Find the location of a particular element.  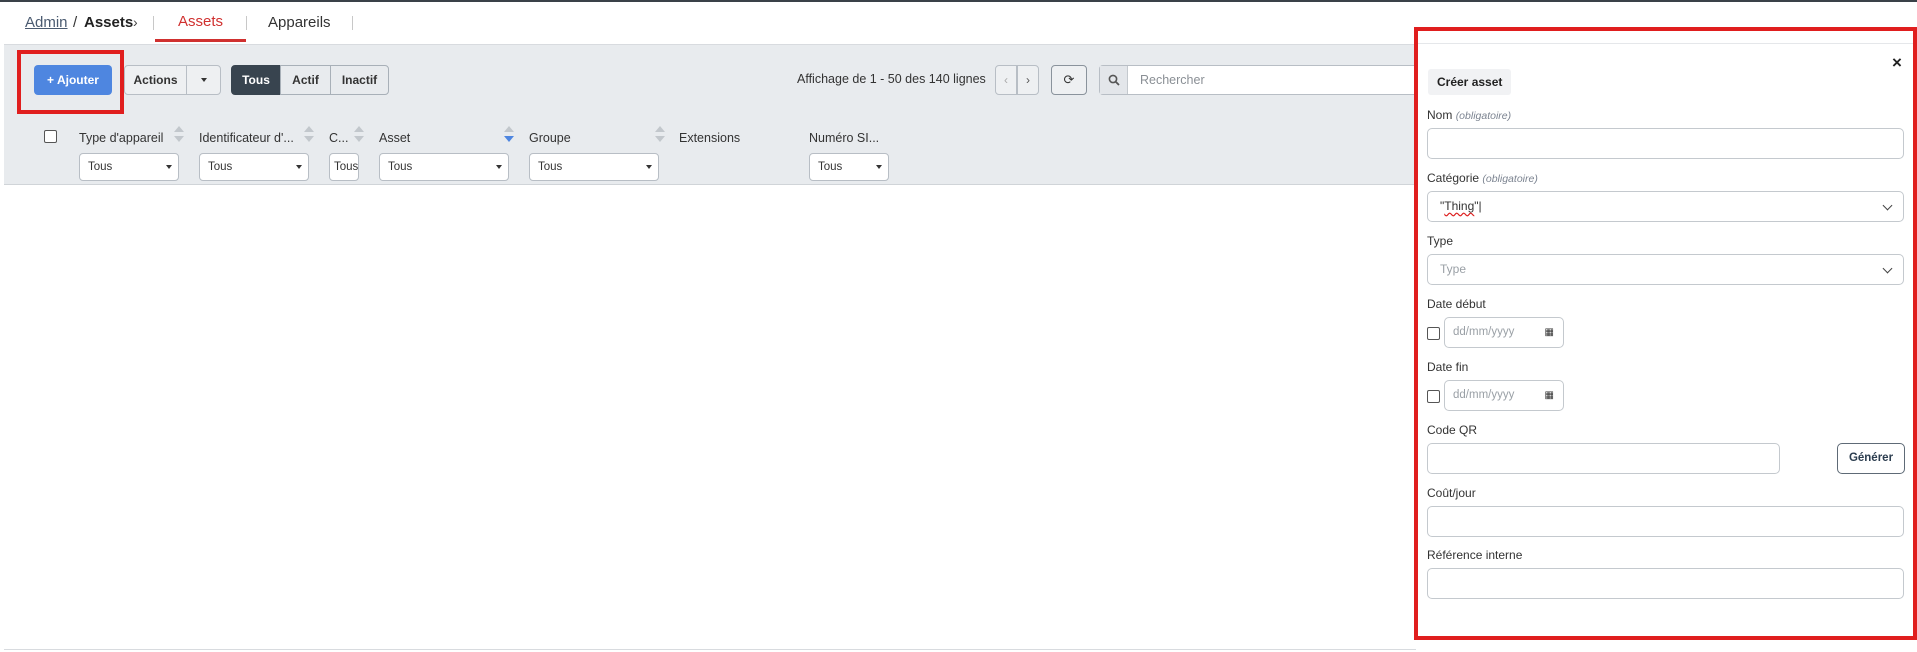

actions-button: Actions is located at coordinates (155, 80).